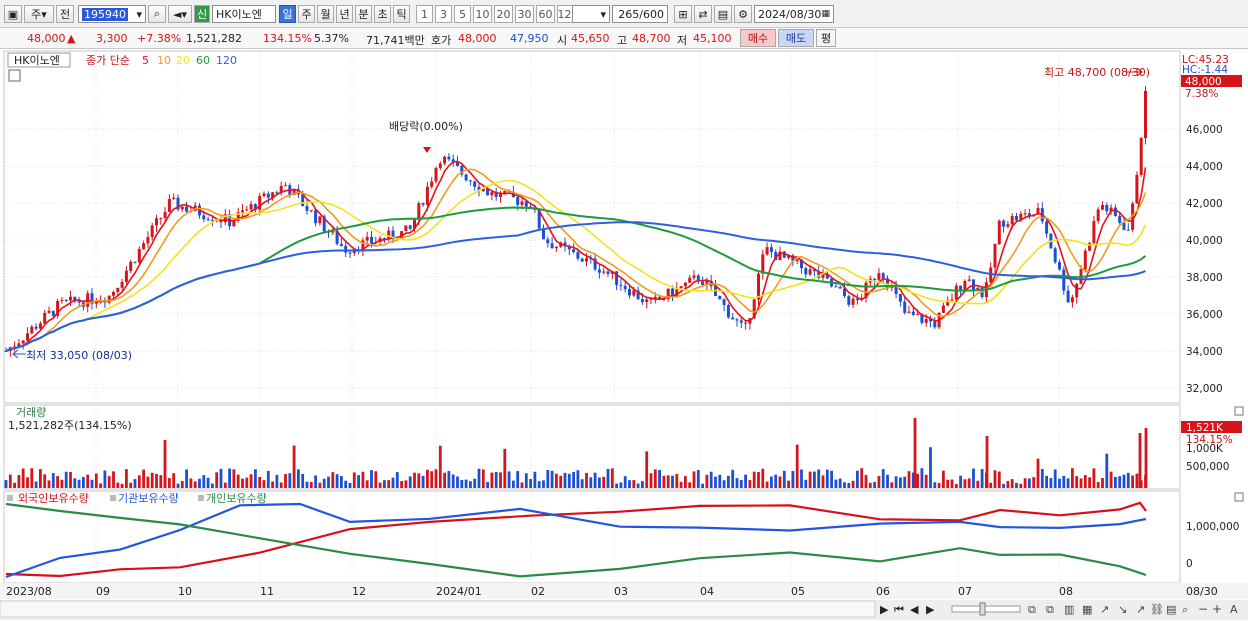 This screenshot has width=1248, height=621. I want to click on play-icon: ▶, so click(884, 609).